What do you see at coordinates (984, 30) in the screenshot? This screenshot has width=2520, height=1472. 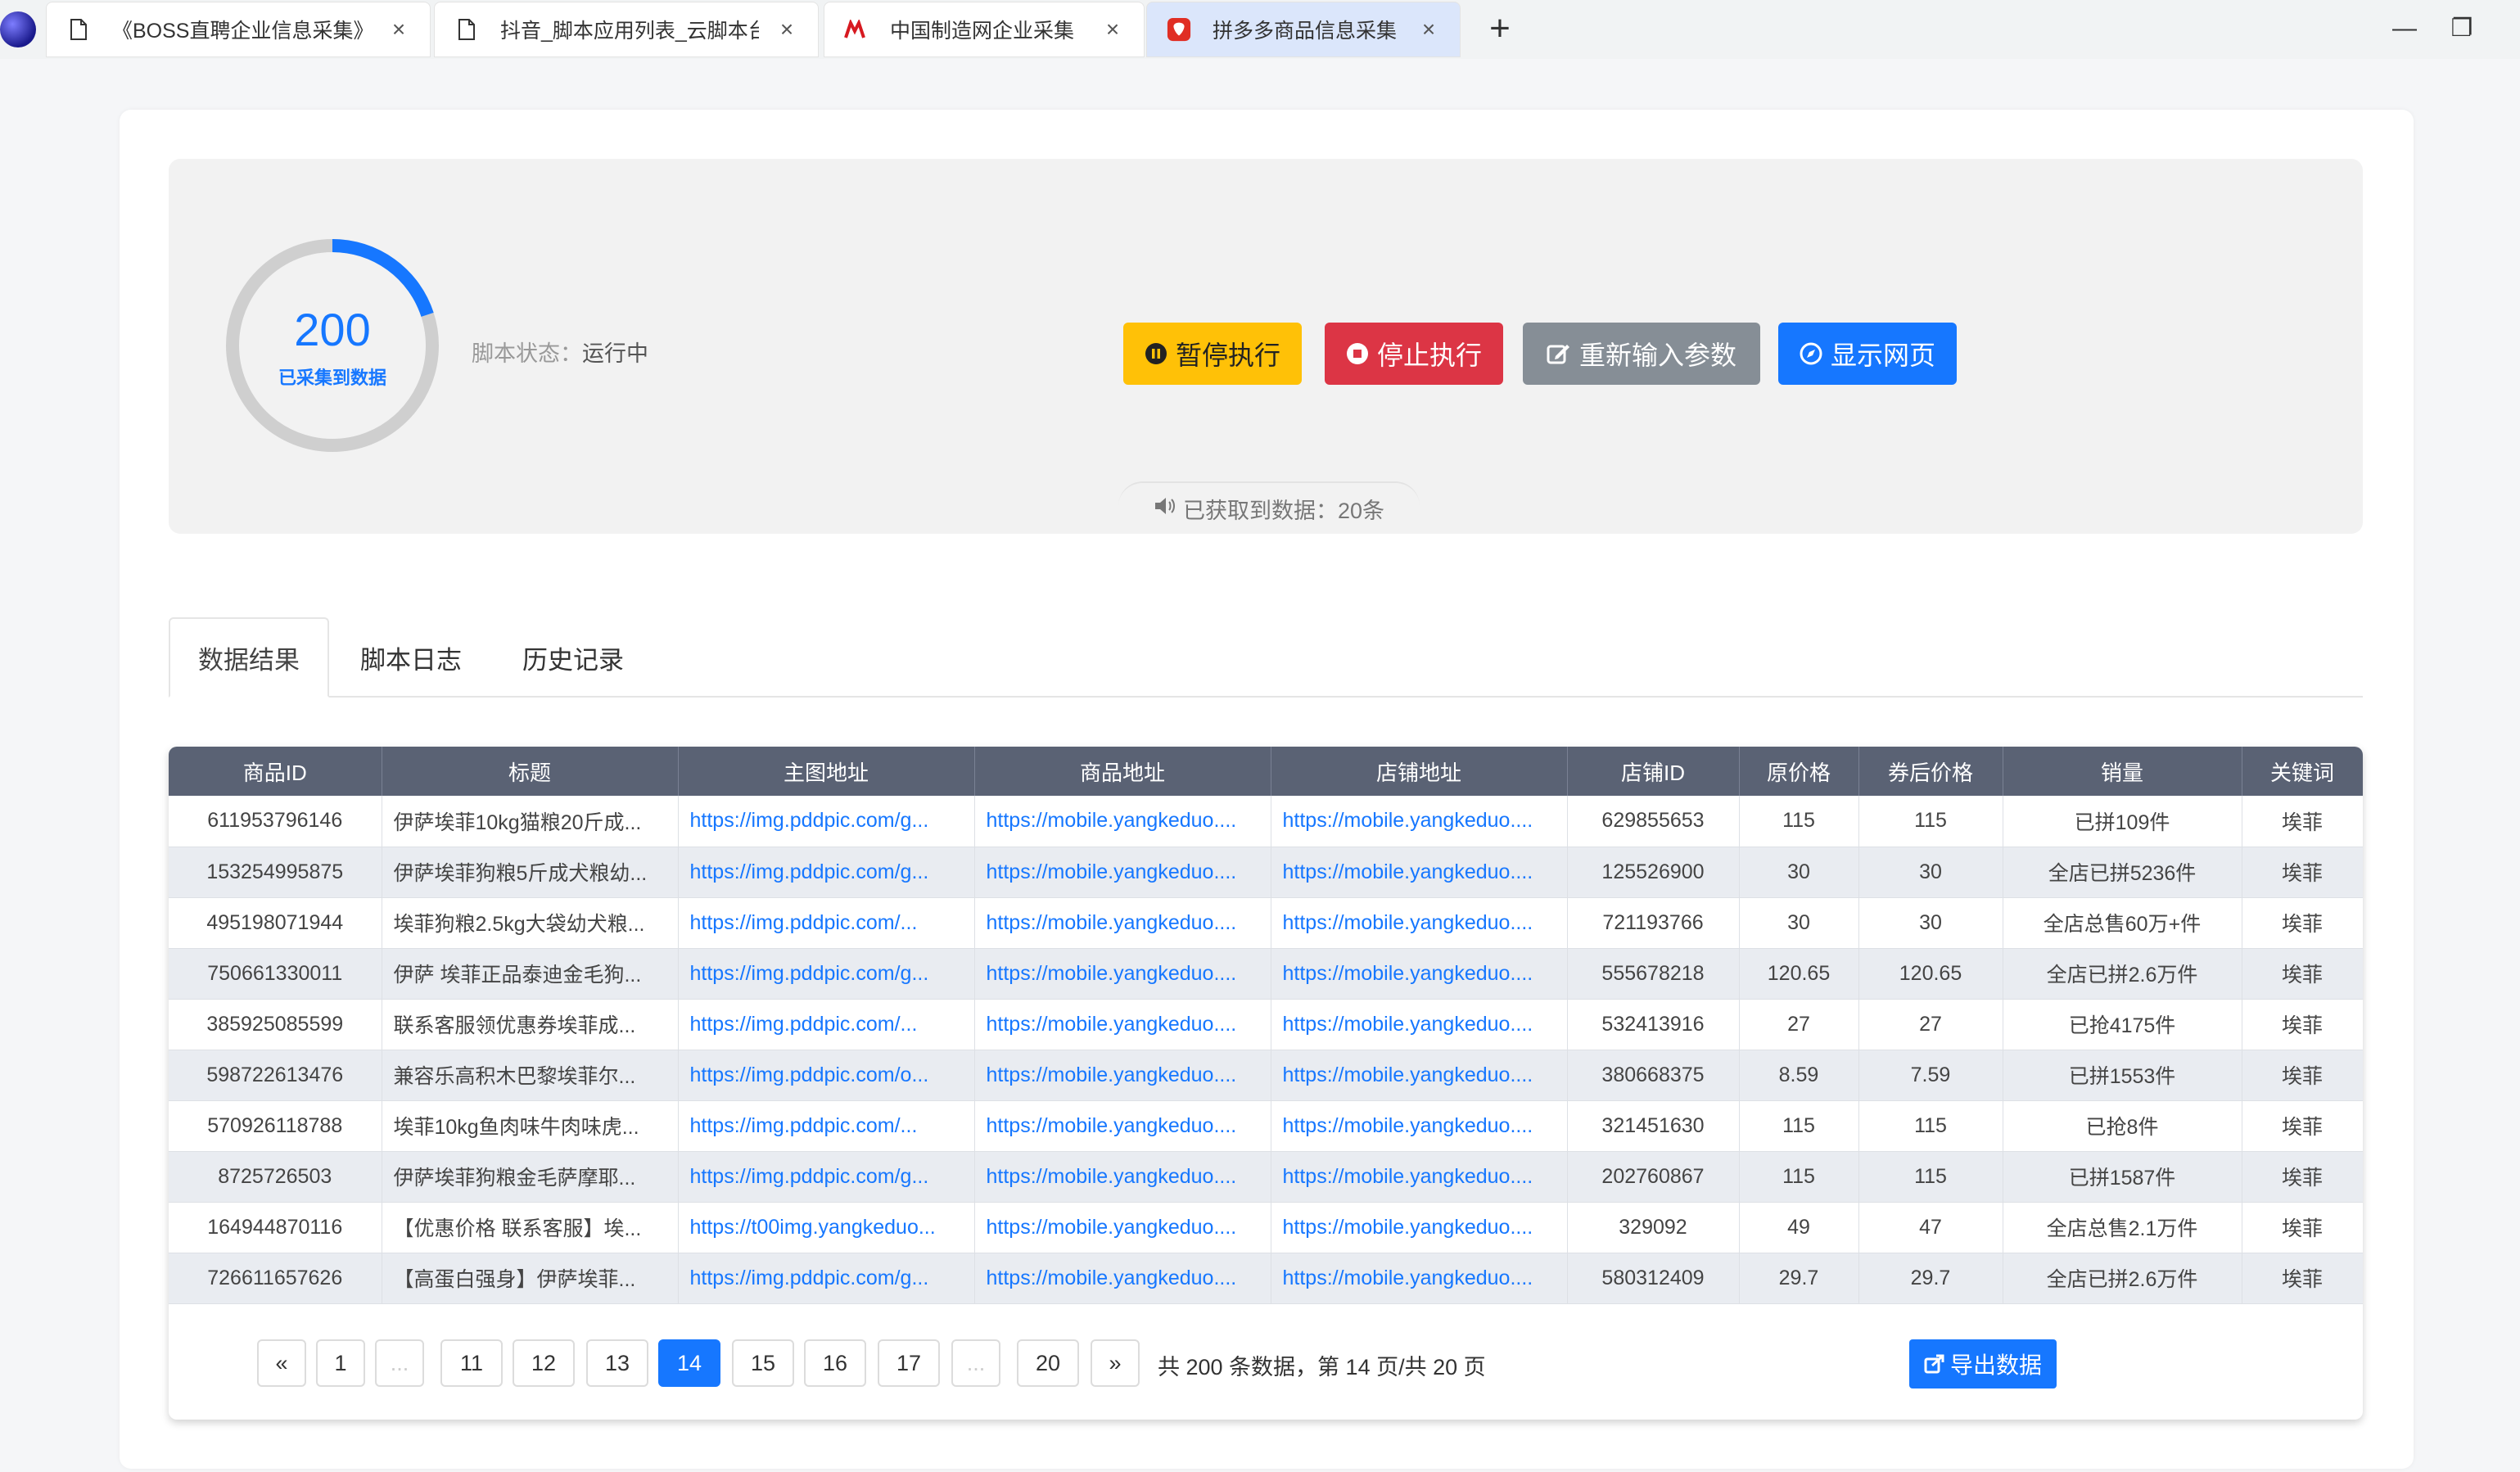 I see `browser-tab-made-in-china: 中国制造网企业采集 ×` at bounding box center [984, 30].